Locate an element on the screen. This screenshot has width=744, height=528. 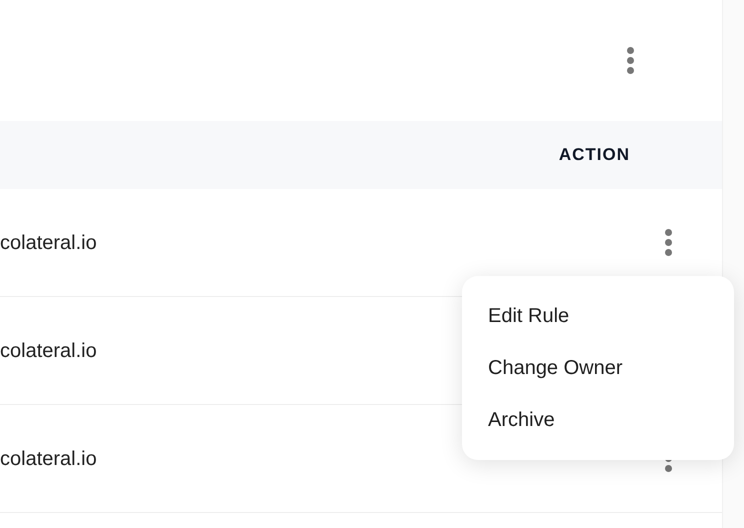
menu-item: Change Owner is located at coordinates (598, 368).